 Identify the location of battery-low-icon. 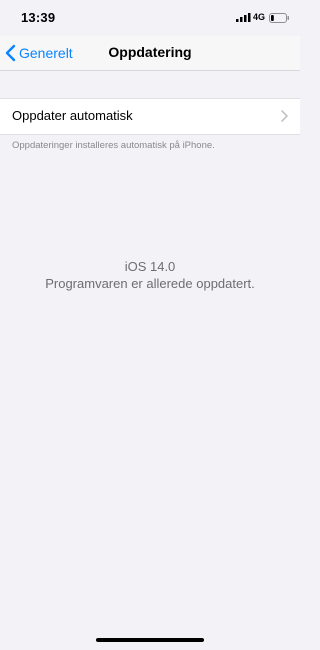
(279, 18).